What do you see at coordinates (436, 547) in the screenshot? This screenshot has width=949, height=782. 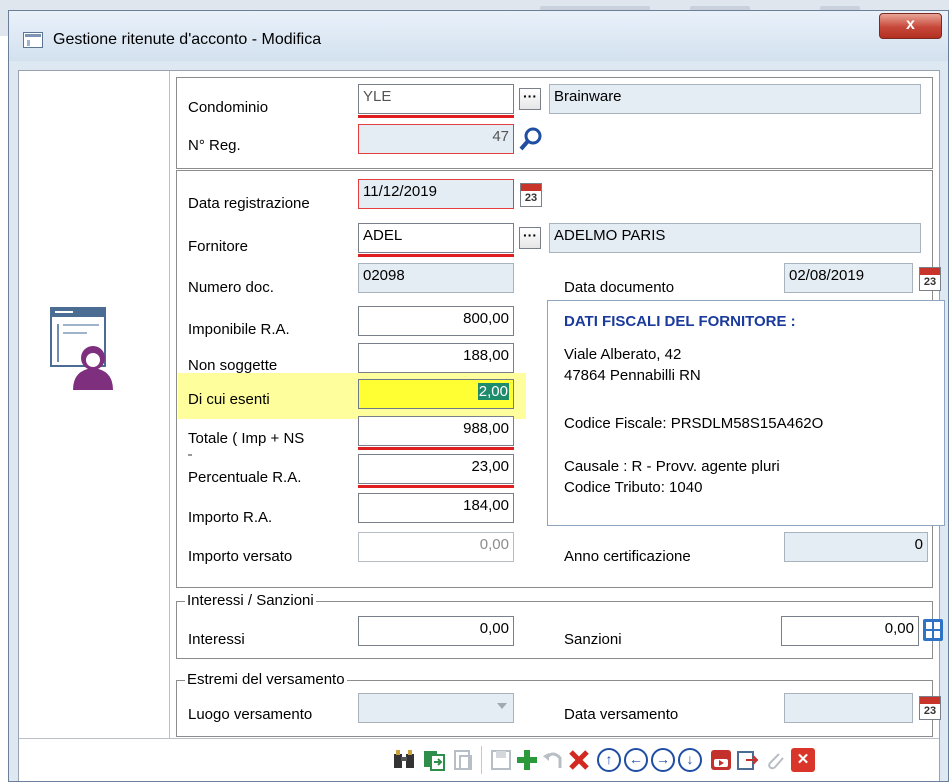 I see `importo-versato-input: 0,00` at bounding box center [436, 547].